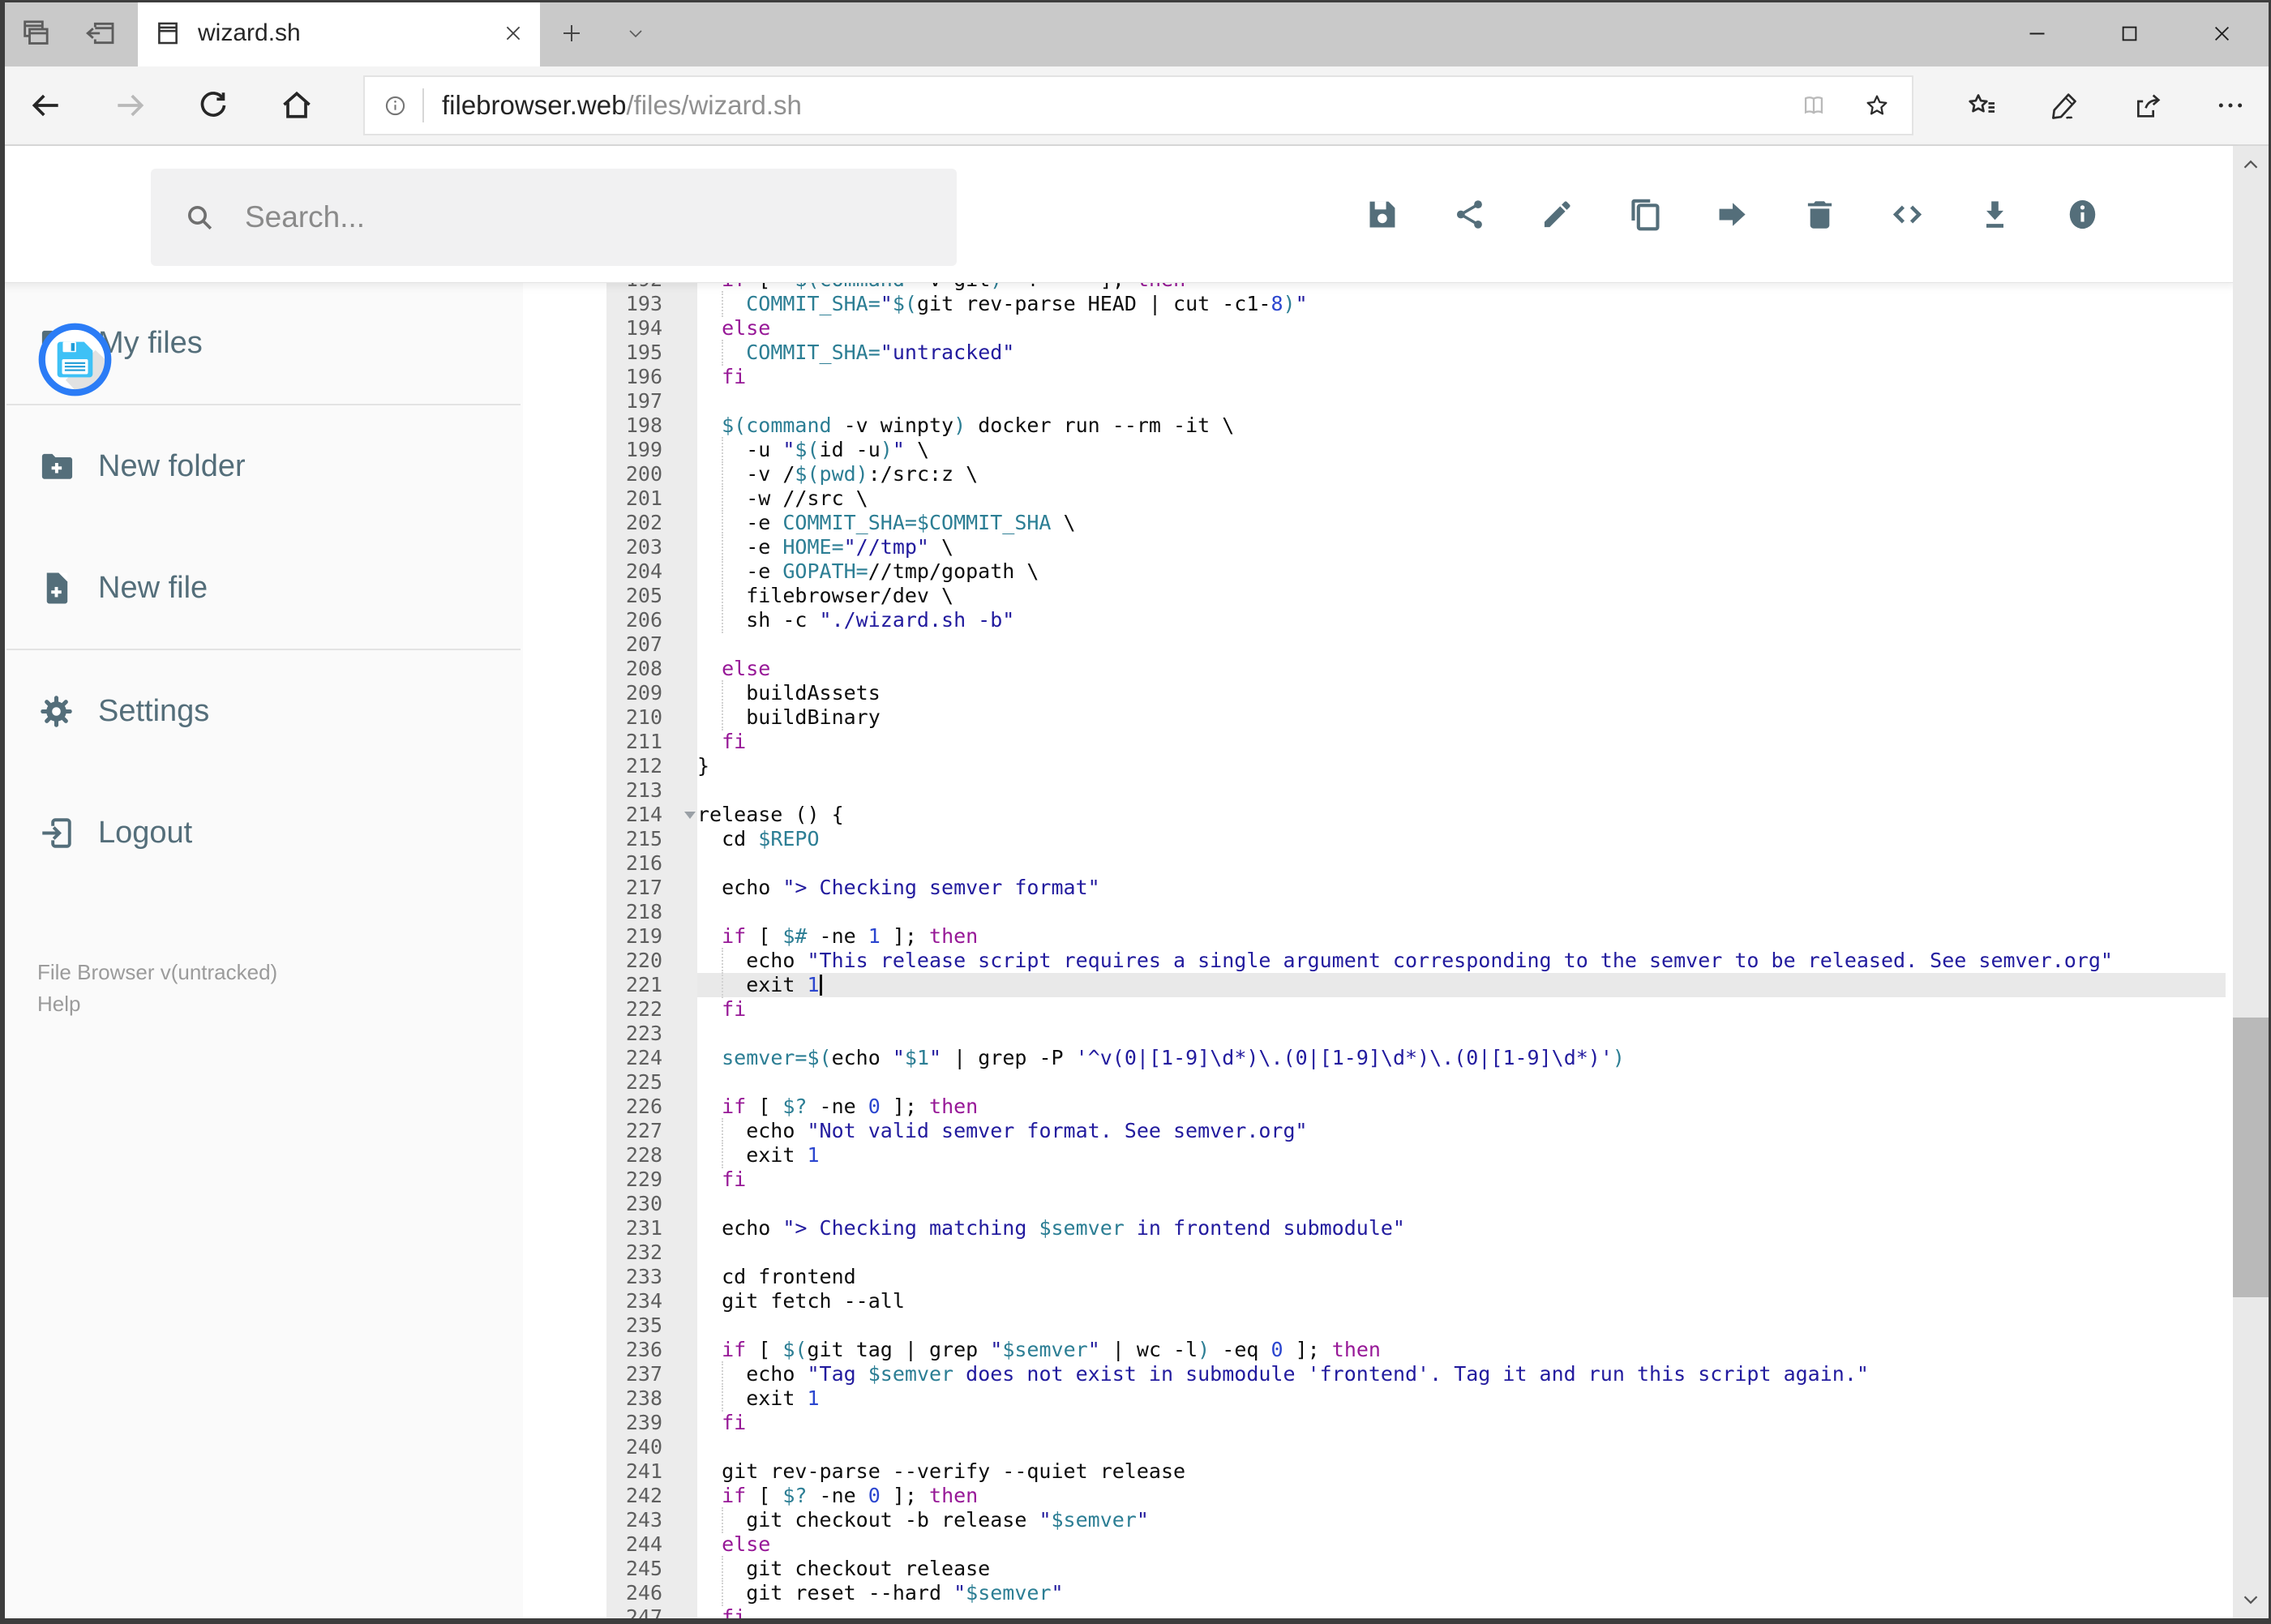  Describe the element at coordinates (46, 106) in the screenshot. I see `back-button` at that location.